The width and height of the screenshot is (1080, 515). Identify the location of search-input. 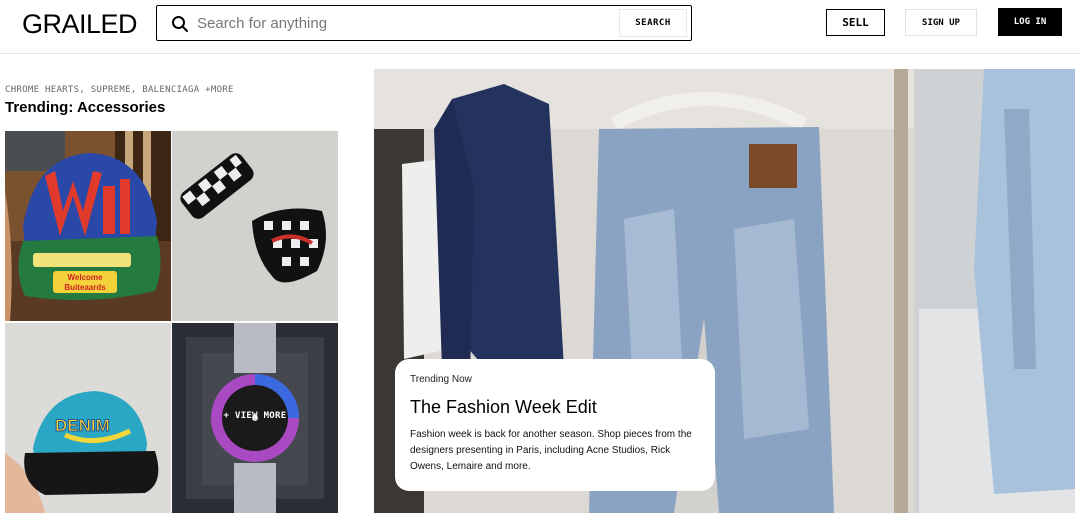
(427, 23).